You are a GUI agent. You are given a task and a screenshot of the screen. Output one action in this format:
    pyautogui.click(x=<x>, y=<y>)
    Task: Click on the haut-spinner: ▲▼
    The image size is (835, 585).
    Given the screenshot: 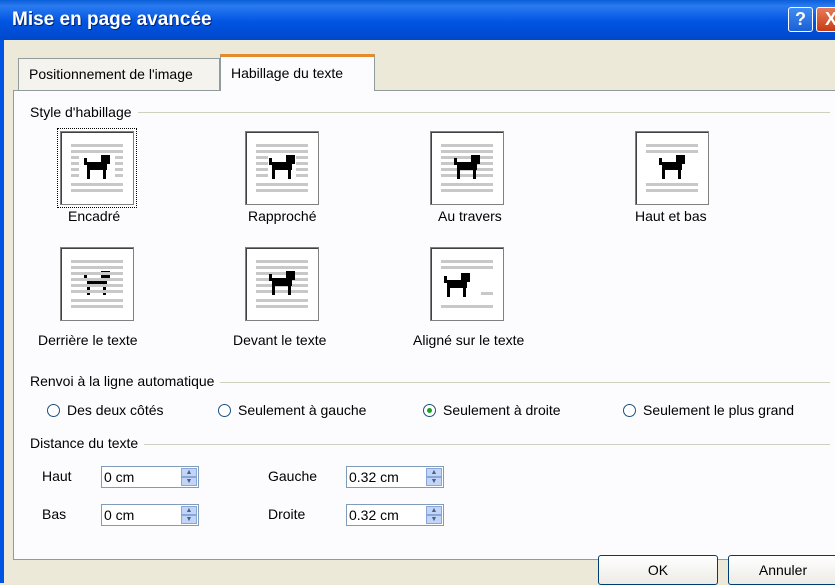 What is the action you would take?
    pyautogui.click(x=150, y=477)
    